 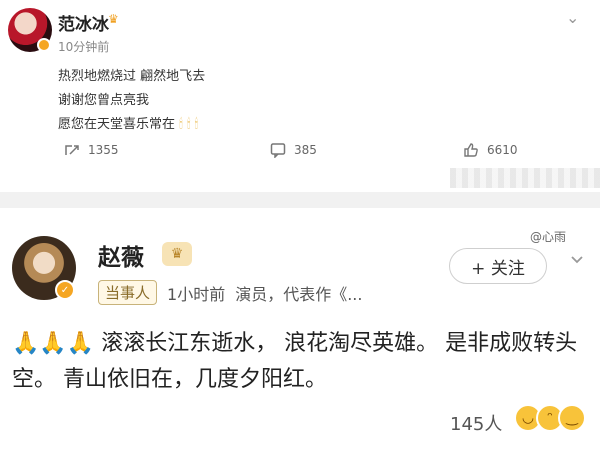 I want to click on comment-button: 385, so click(x=293, y=150).